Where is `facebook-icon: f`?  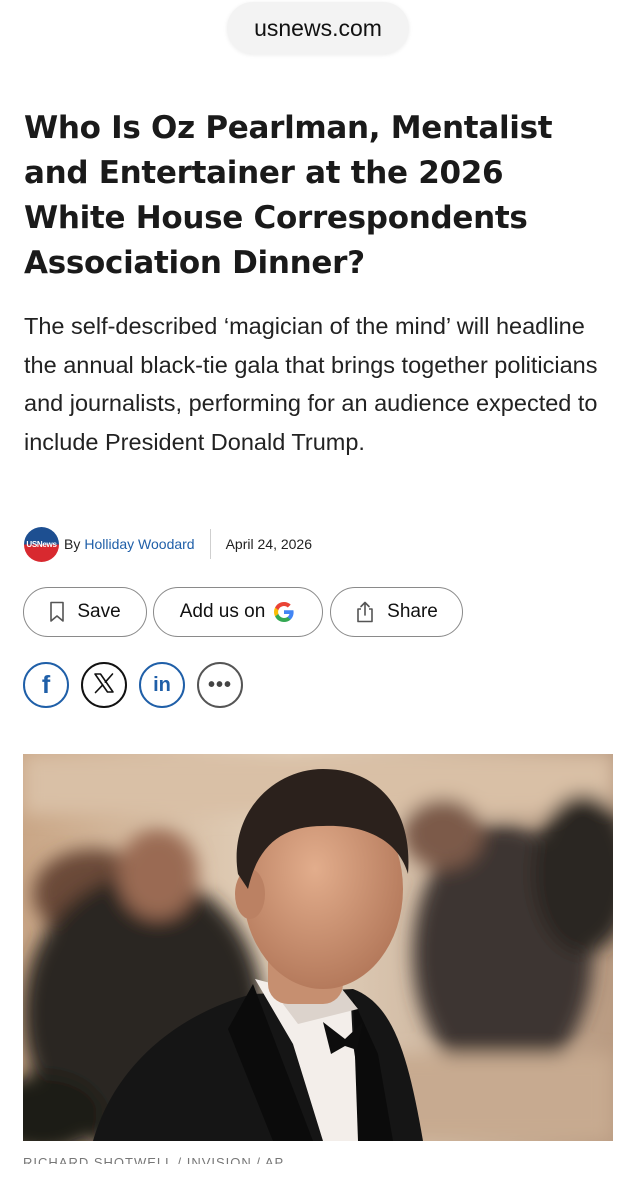 facebook-icon: f is located at coordinates (46, 684).